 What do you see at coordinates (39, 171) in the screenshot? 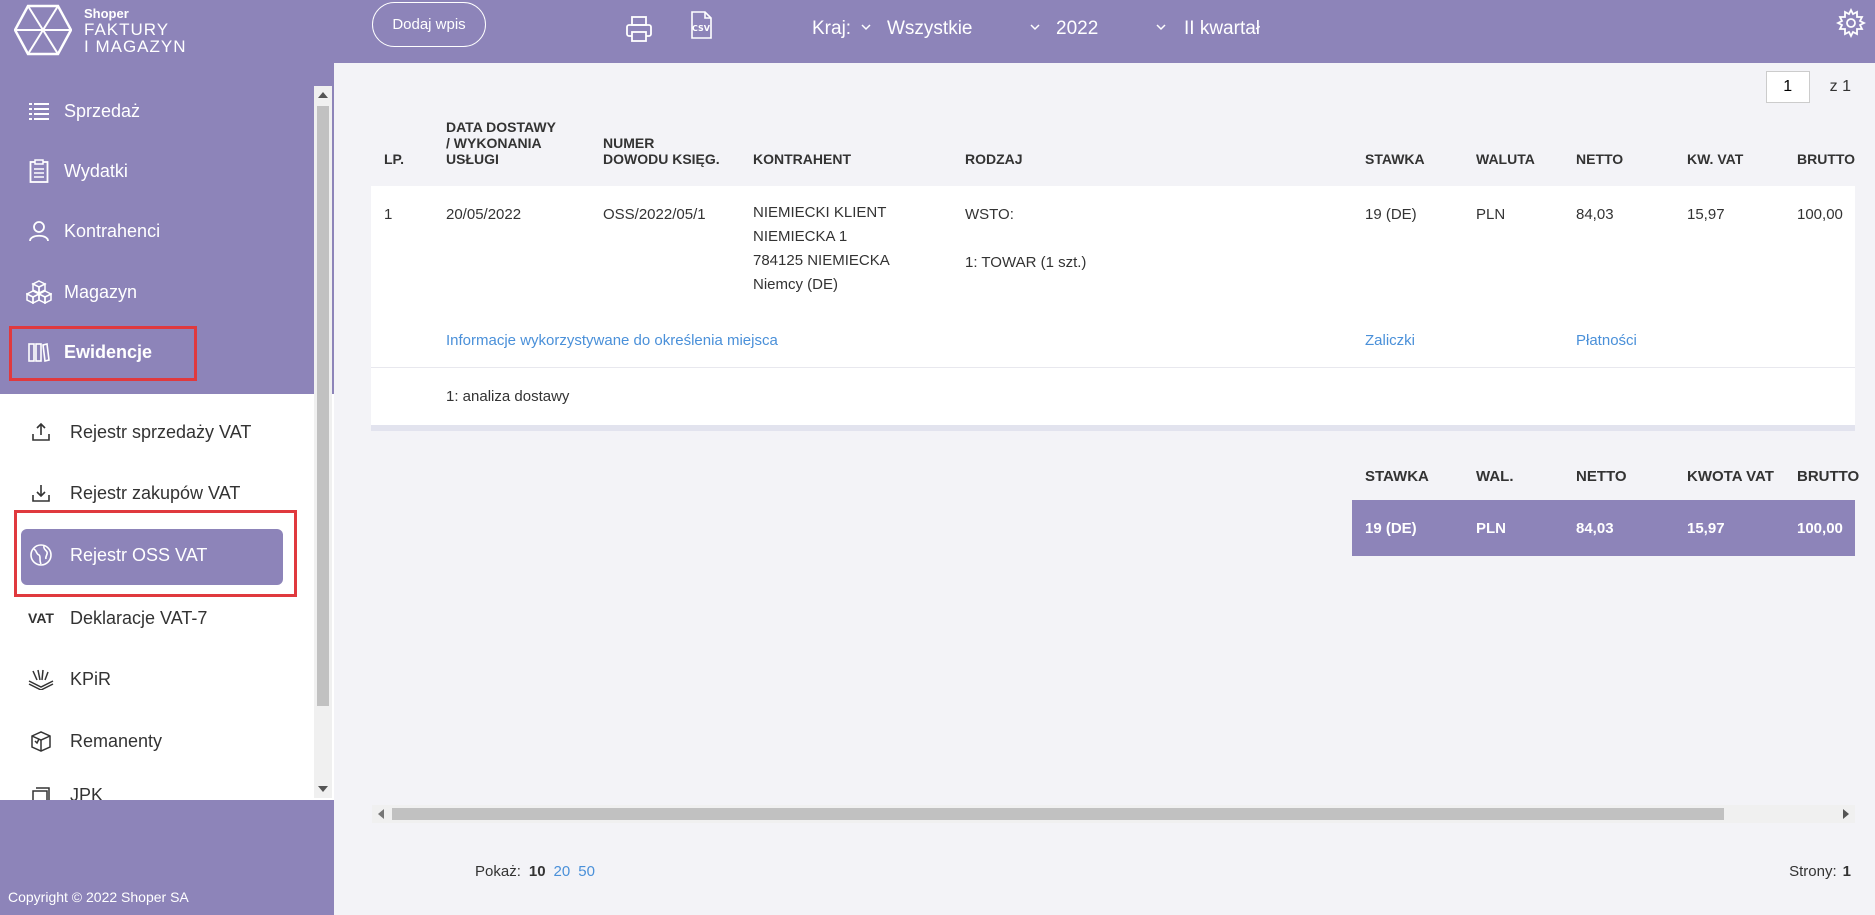
I see `clipboard-icon` at bounding box center [39, 171].